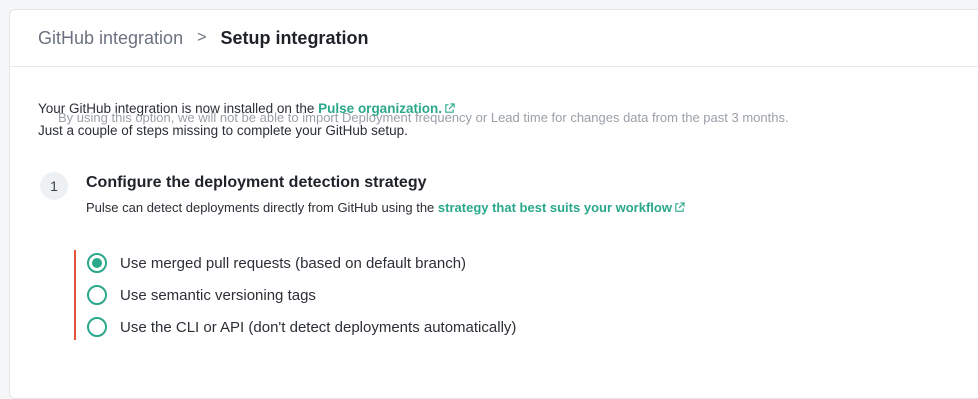 This screenshot has height=399, width=978. What do you see at coordinates (110, 38) in the screenshot?
I see `breadcrumb-parent-link: GitHub integration` at bounding box center [110, 38].